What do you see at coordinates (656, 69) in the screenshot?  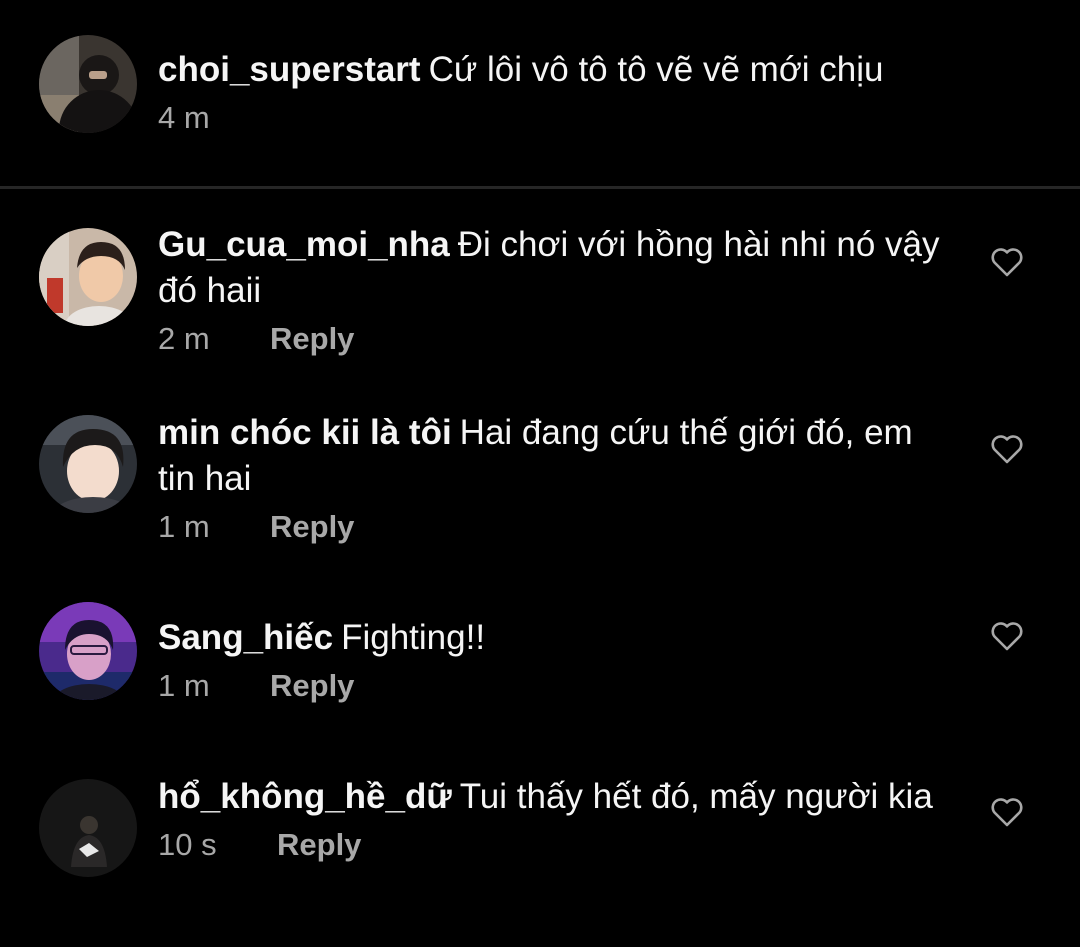 I see `caption-message: Cứ lôi vô tô tô vẽ vẽ mới chịu` at bounding box center [656, 69].